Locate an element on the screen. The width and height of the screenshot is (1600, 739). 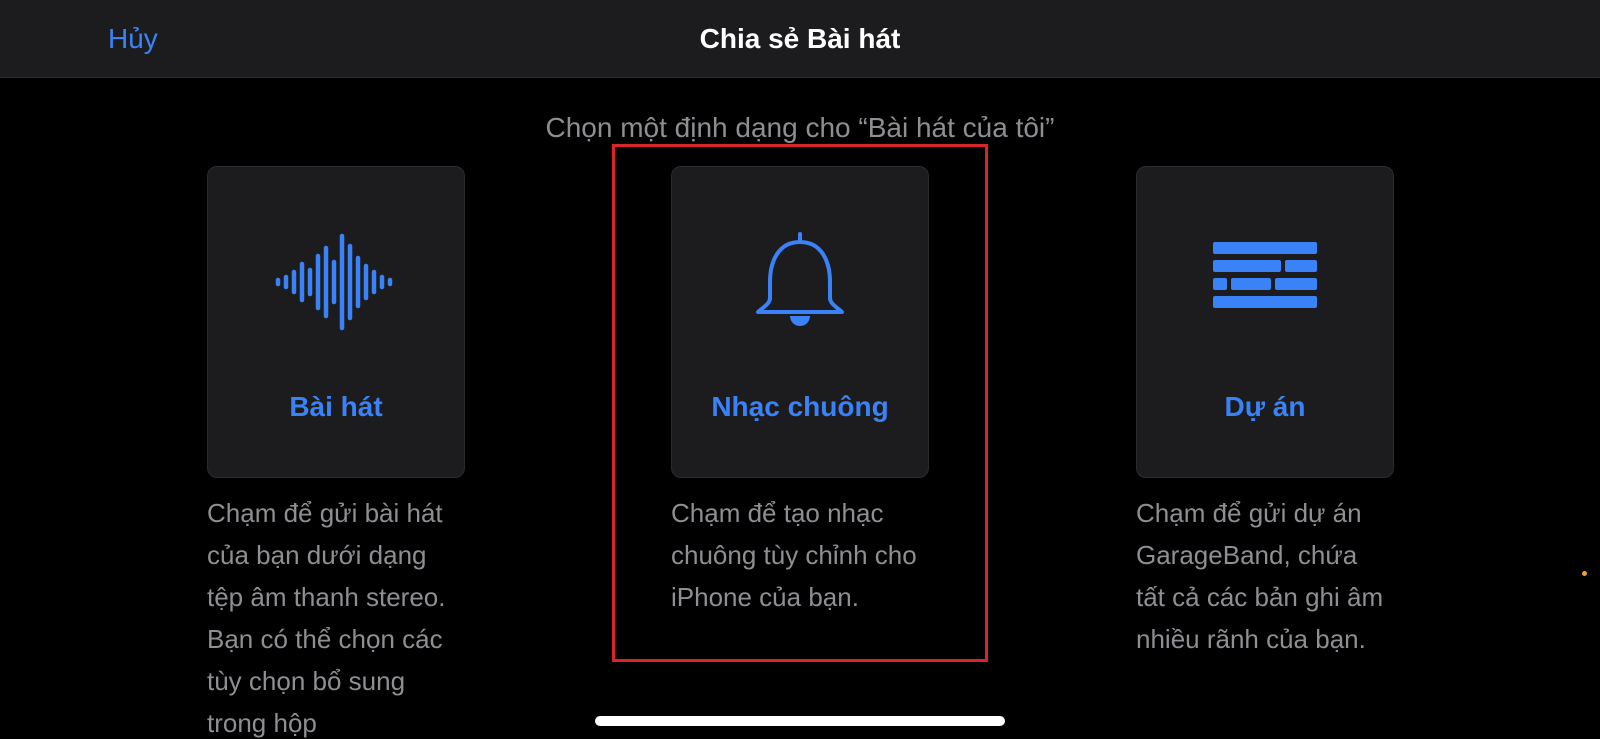
project-card: Dự án is located at coordinates (1265, 322).